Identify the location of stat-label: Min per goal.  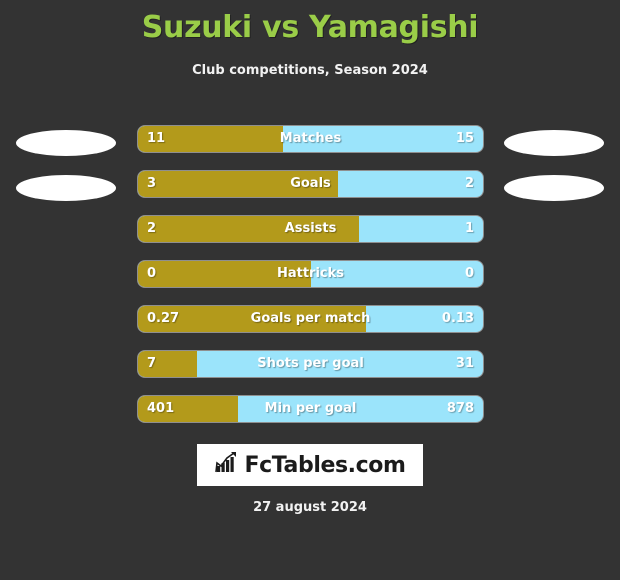
(310, 408).